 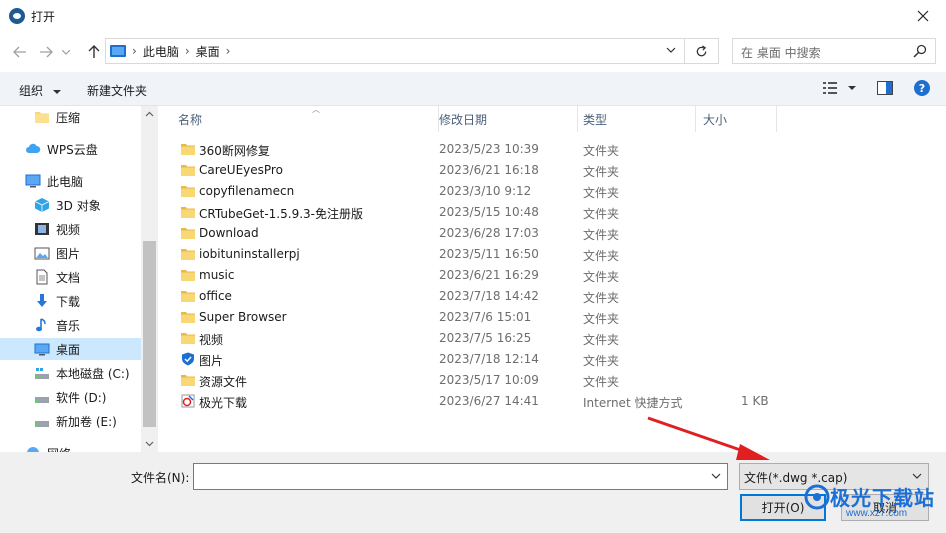 I want to click on file-name: CRTubeGet-1.5.9.3-免注册版, so click(x=281, y=214).